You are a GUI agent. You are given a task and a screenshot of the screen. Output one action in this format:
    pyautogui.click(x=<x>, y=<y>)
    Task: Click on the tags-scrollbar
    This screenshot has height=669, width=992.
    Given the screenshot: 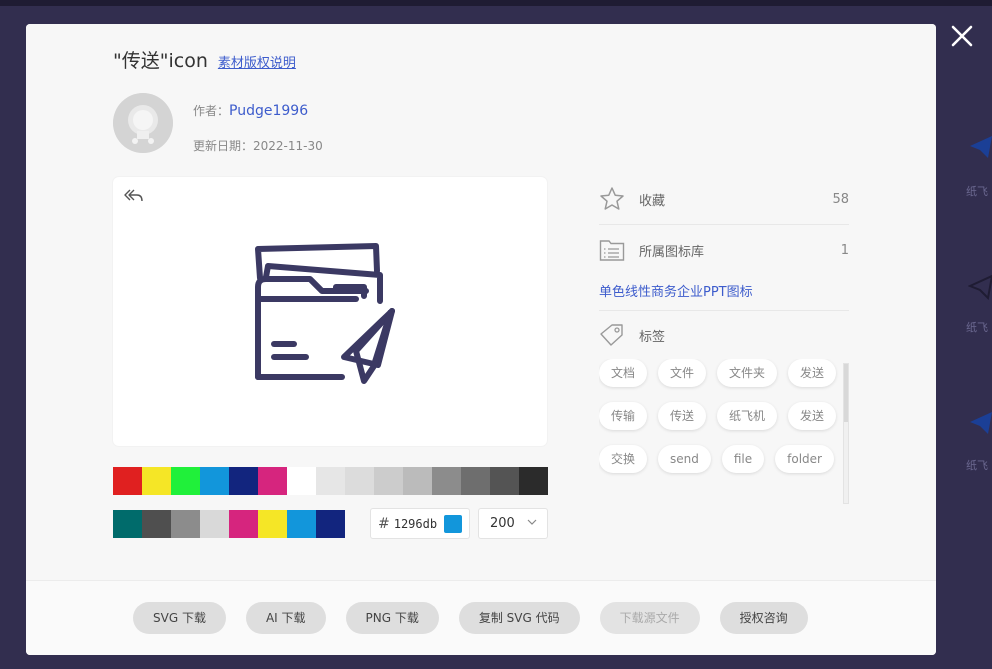 What is the action you would take?
    pyautogui.click(x=846, y=433)
    